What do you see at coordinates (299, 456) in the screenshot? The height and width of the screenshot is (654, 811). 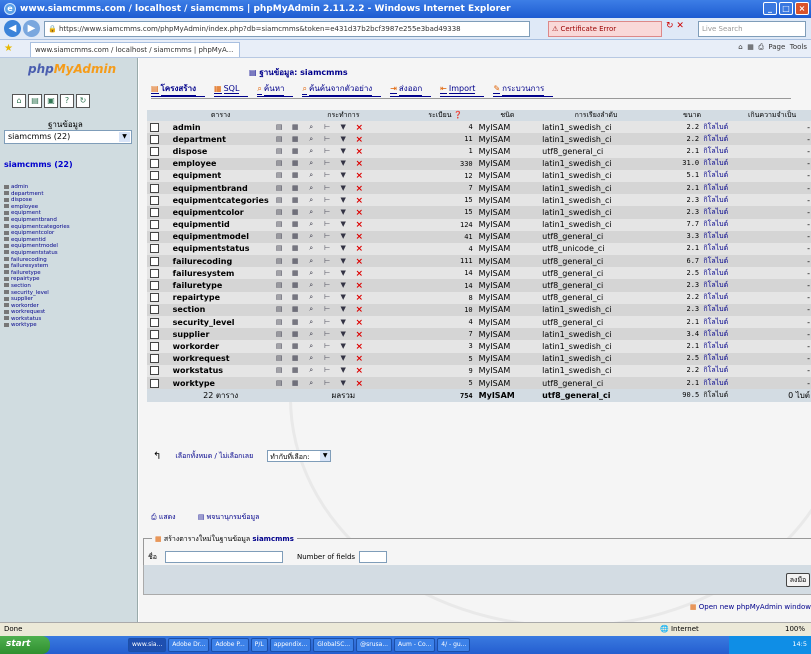 I see `with-selected-select: ทำกับที่เลือก: ▼` at bounding box center [299, 456].